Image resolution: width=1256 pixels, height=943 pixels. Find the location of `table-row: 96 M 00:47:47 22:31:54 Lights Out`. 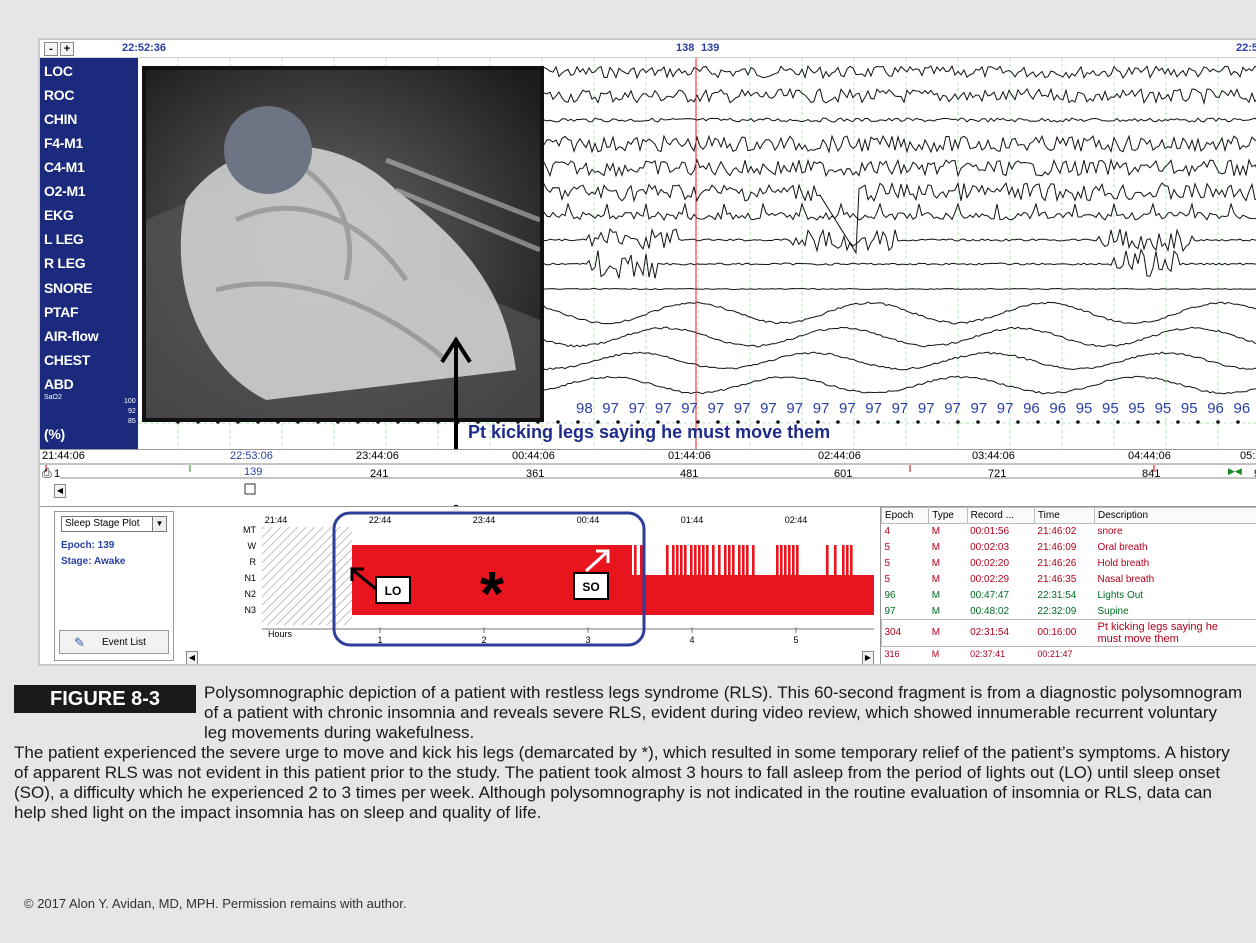

table-row: 96 M 00:47:47 22:31:54 Lights Out is located at coordinates (1069, 596).